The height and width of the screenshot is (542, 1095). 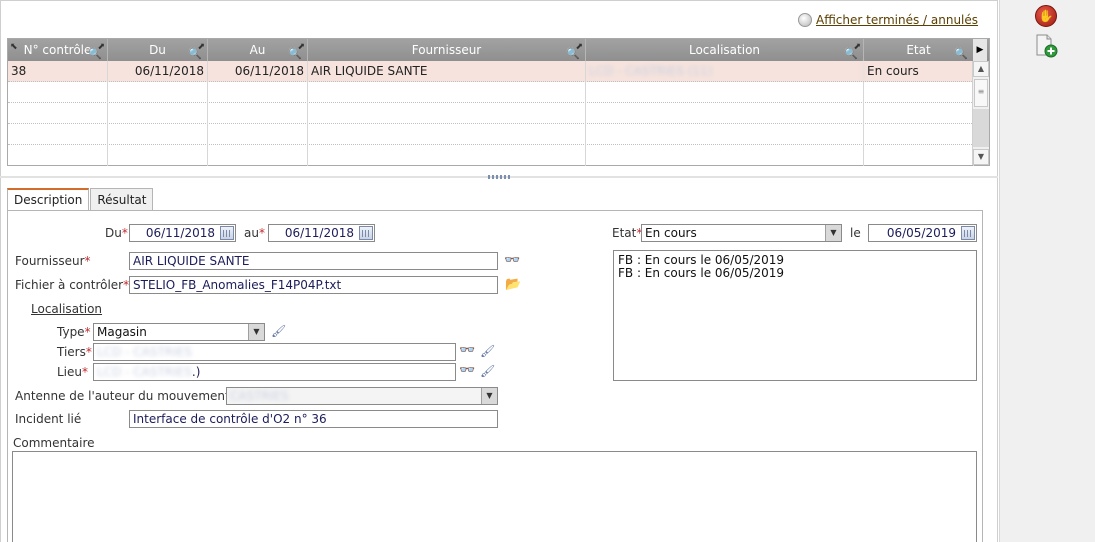 I want to click on new-document-icon, so click(x=1046, y=46).